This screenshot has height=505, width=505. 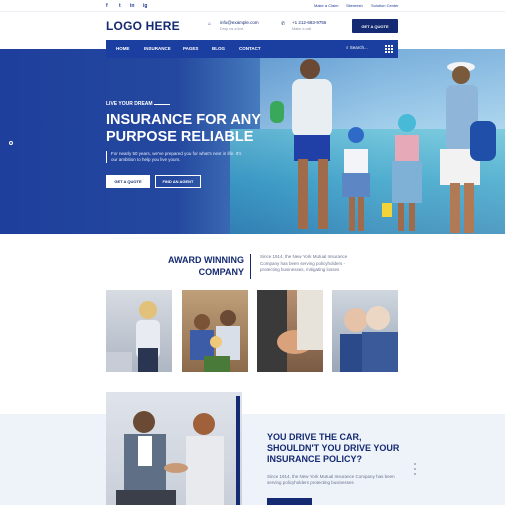 I want to click on hero-eyebrow: LIVE YOUR DREAM, so click(x=129, y=104).